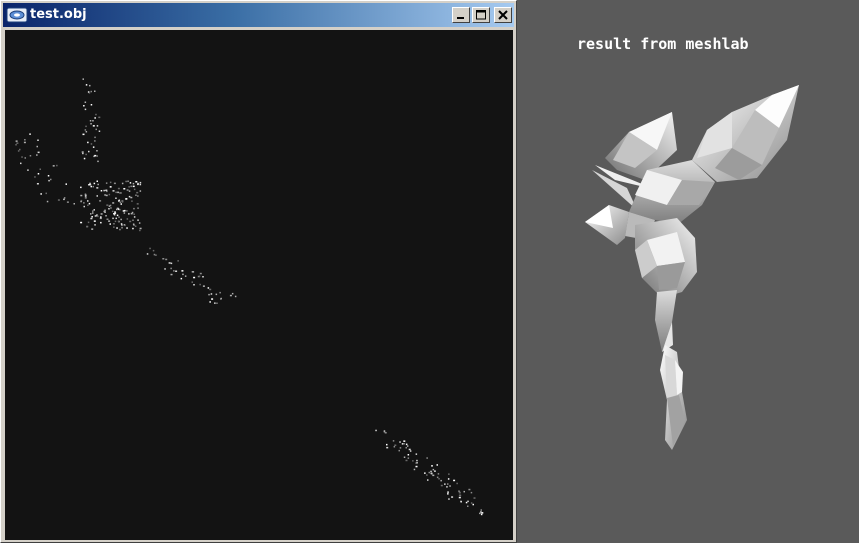 This screenshot has width=859, height=543. I want to click on close-icon, so click(503, 15).